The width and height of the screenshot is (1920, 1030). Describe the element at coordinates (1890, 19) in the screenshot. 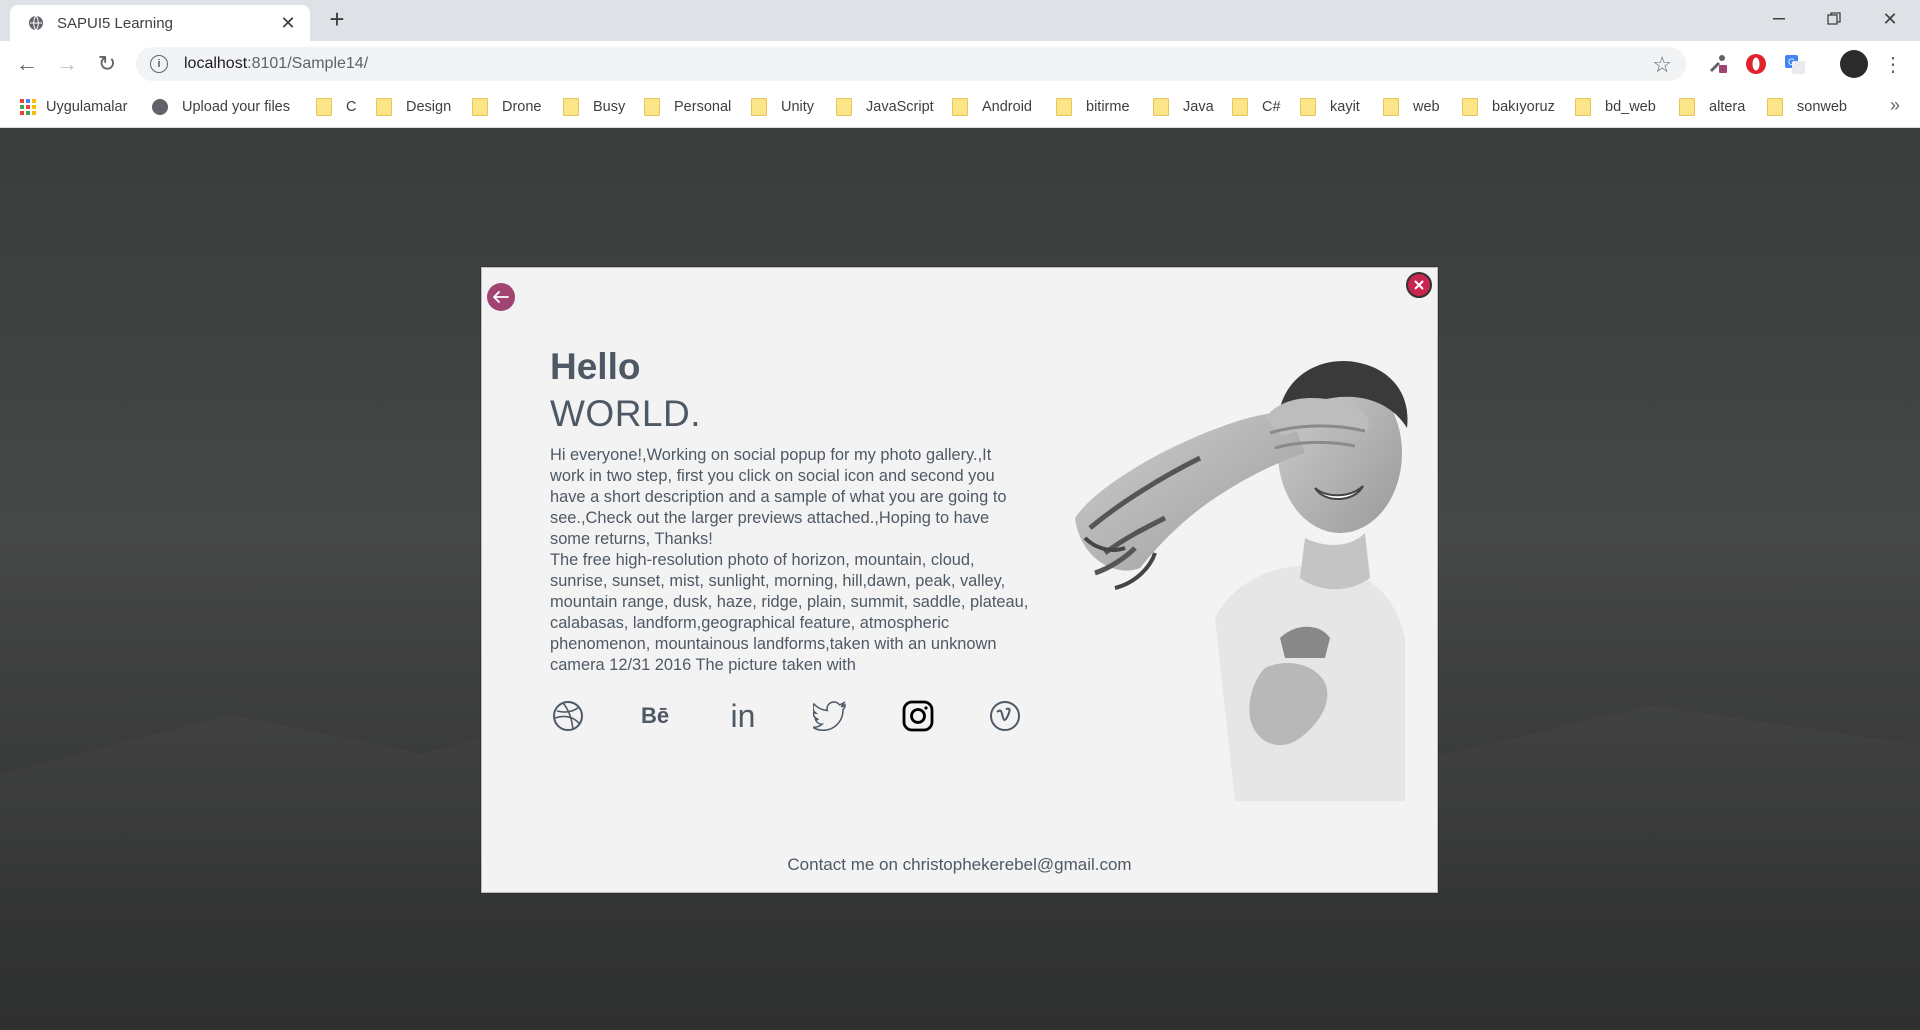

I see `window-close-icon: ✕` at that location.